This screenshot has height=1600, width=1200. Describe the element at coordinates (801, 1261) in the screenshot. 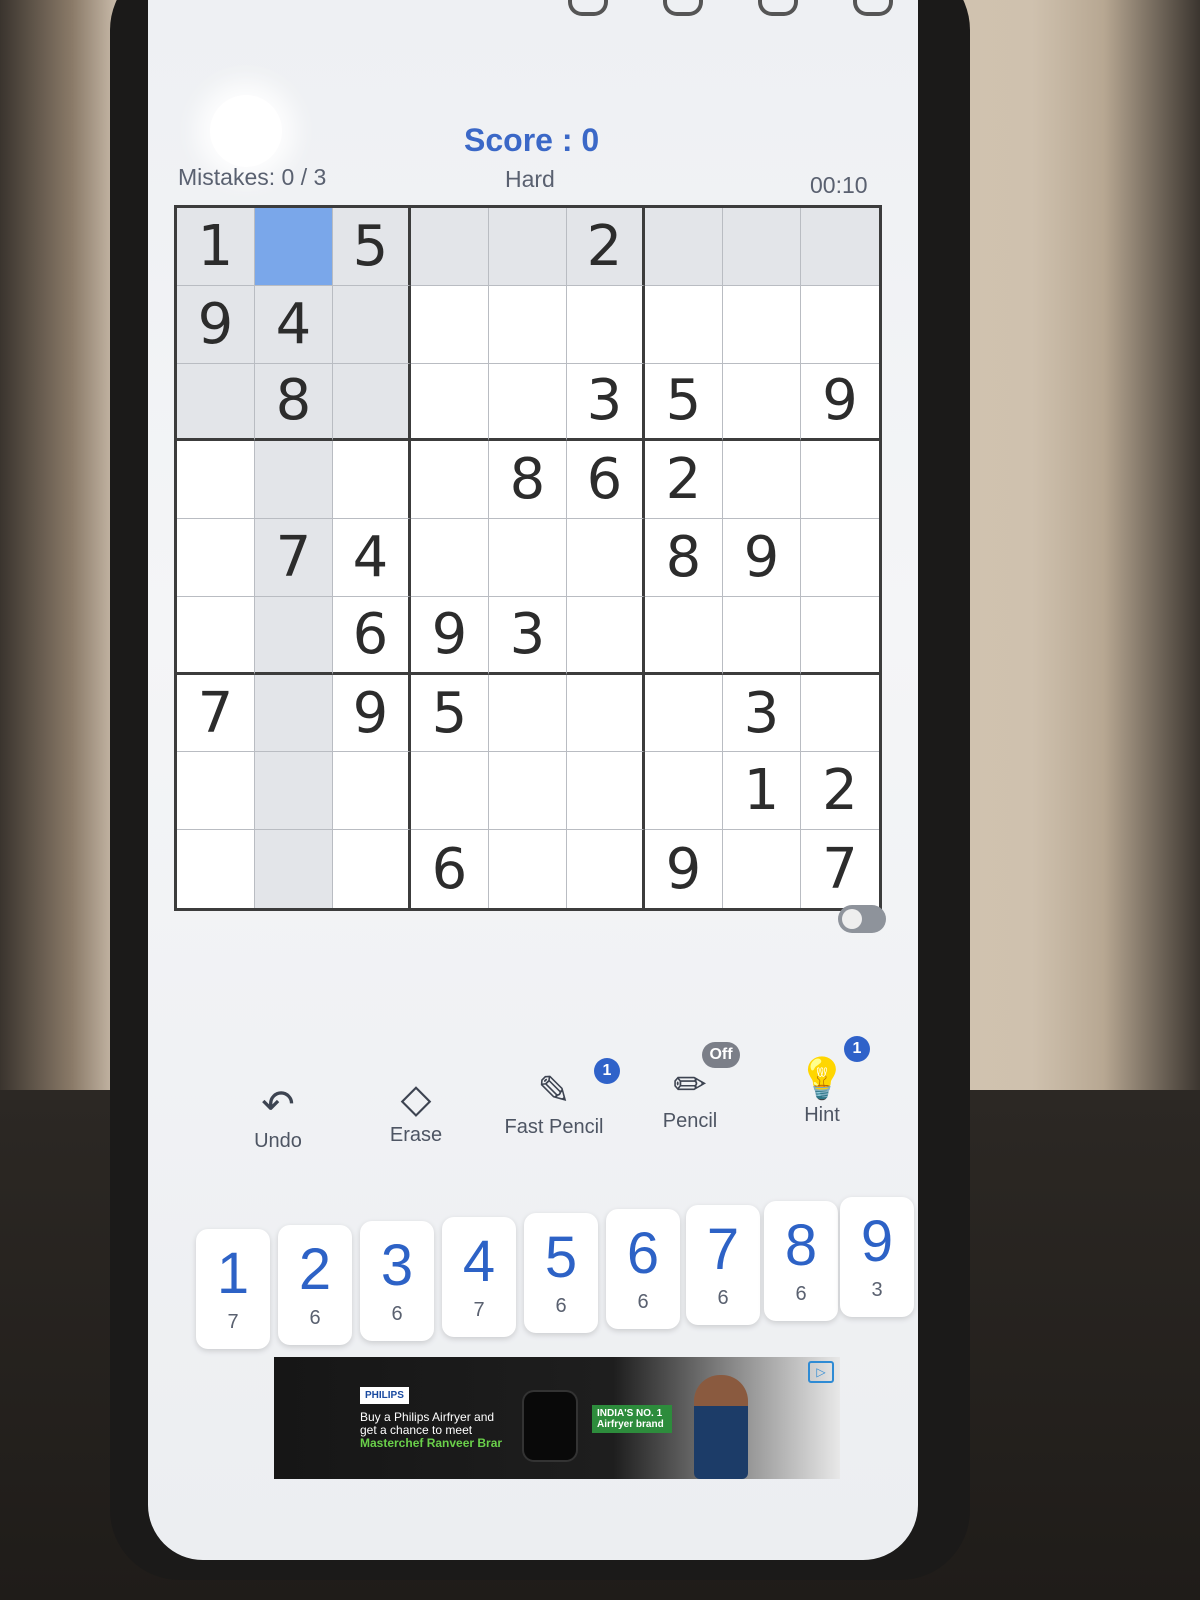

I see `number-key-8: 8 6` at that location.